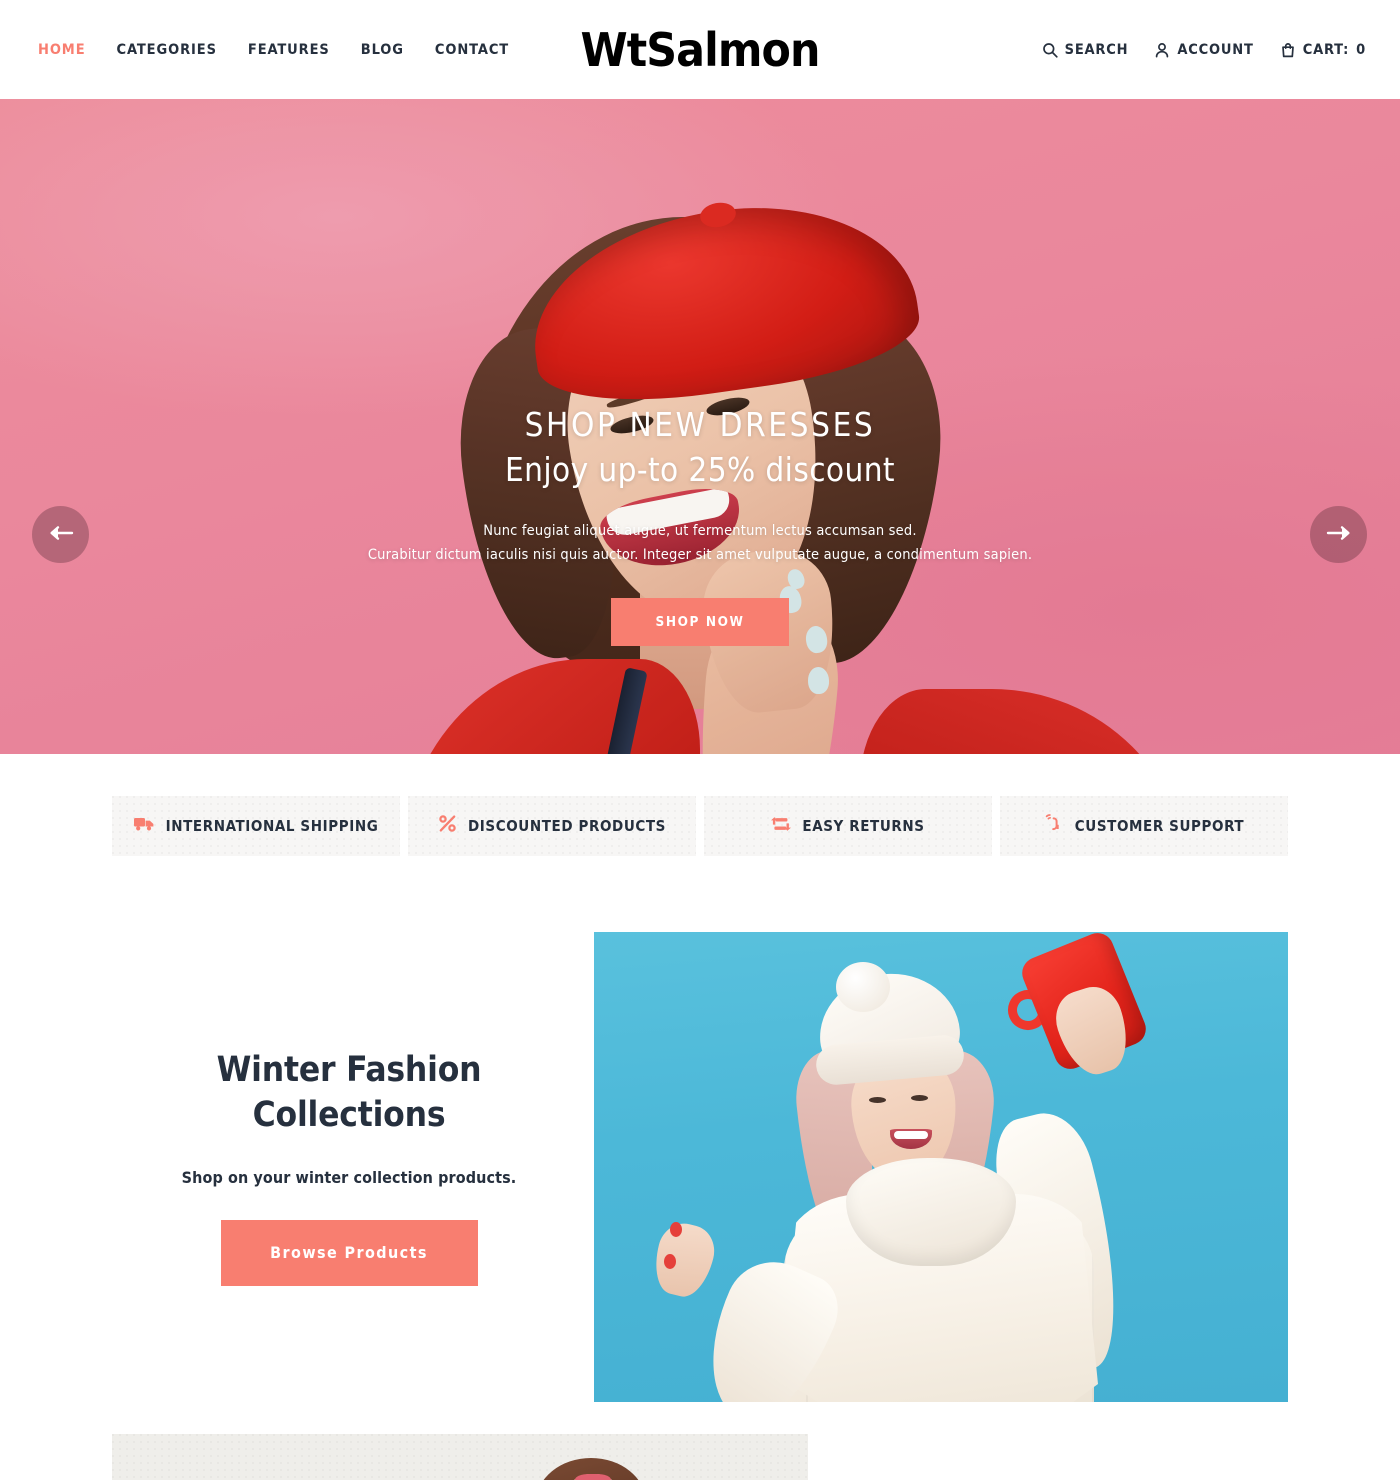  Describe the element at coordinates (1159, 826) in the screenshot. I see `feature-label: CUSTOMER SUPPORT` at that location.